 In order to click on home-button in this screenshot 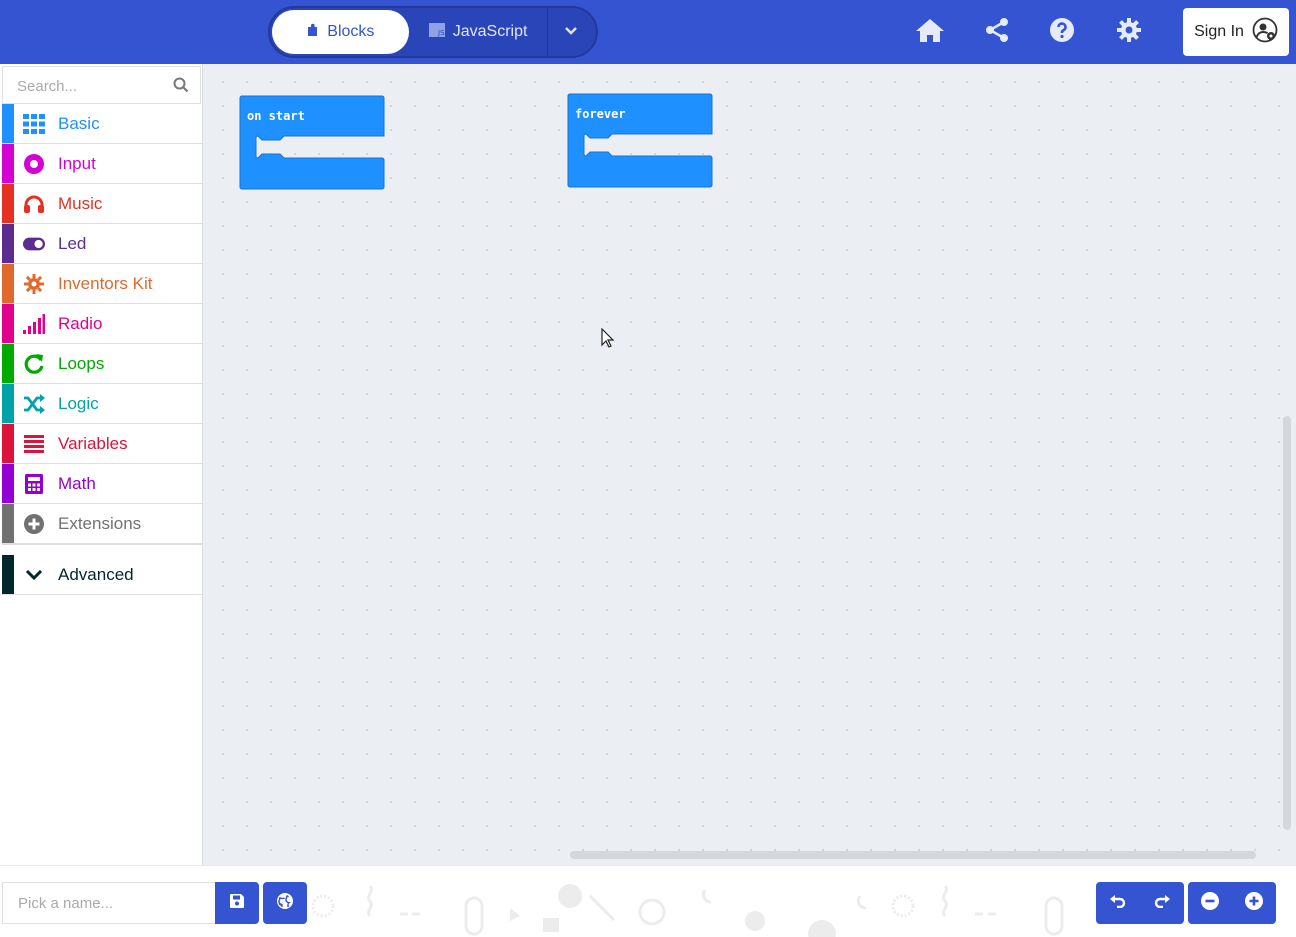, I will do `click(930, 32)`.